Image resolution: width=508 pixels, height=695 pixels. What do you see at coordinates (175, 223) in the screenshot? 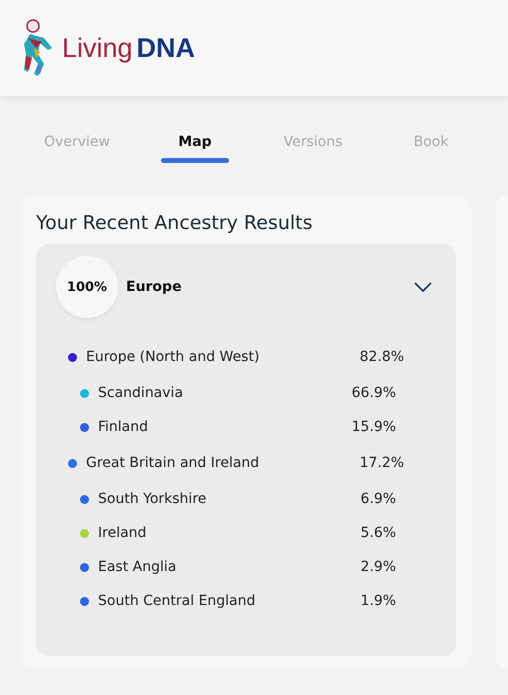
I see `card-title: Your Recent Ancestry Results` at bounding box center [175, 223].